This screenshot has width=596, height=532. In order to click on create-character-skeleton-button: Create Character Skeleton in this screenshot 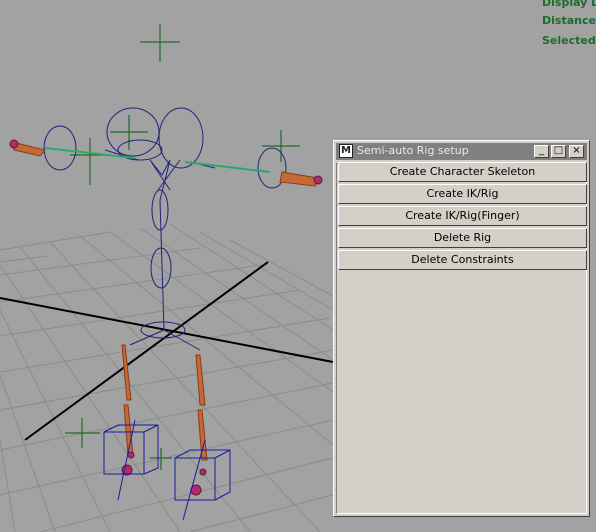, I will do `click(462, 172)`.